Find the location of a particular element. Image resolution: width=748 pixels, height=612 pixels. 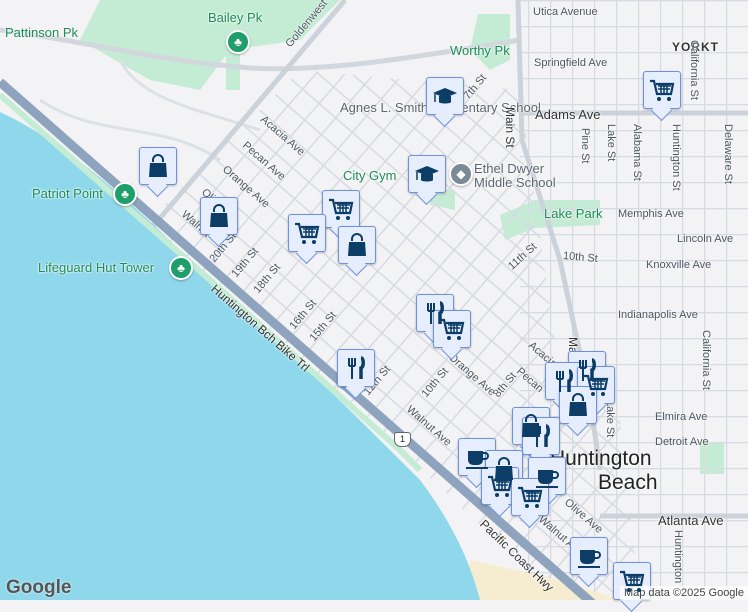

street-label: Lincoln Ave is located at coordinates (705, 239).